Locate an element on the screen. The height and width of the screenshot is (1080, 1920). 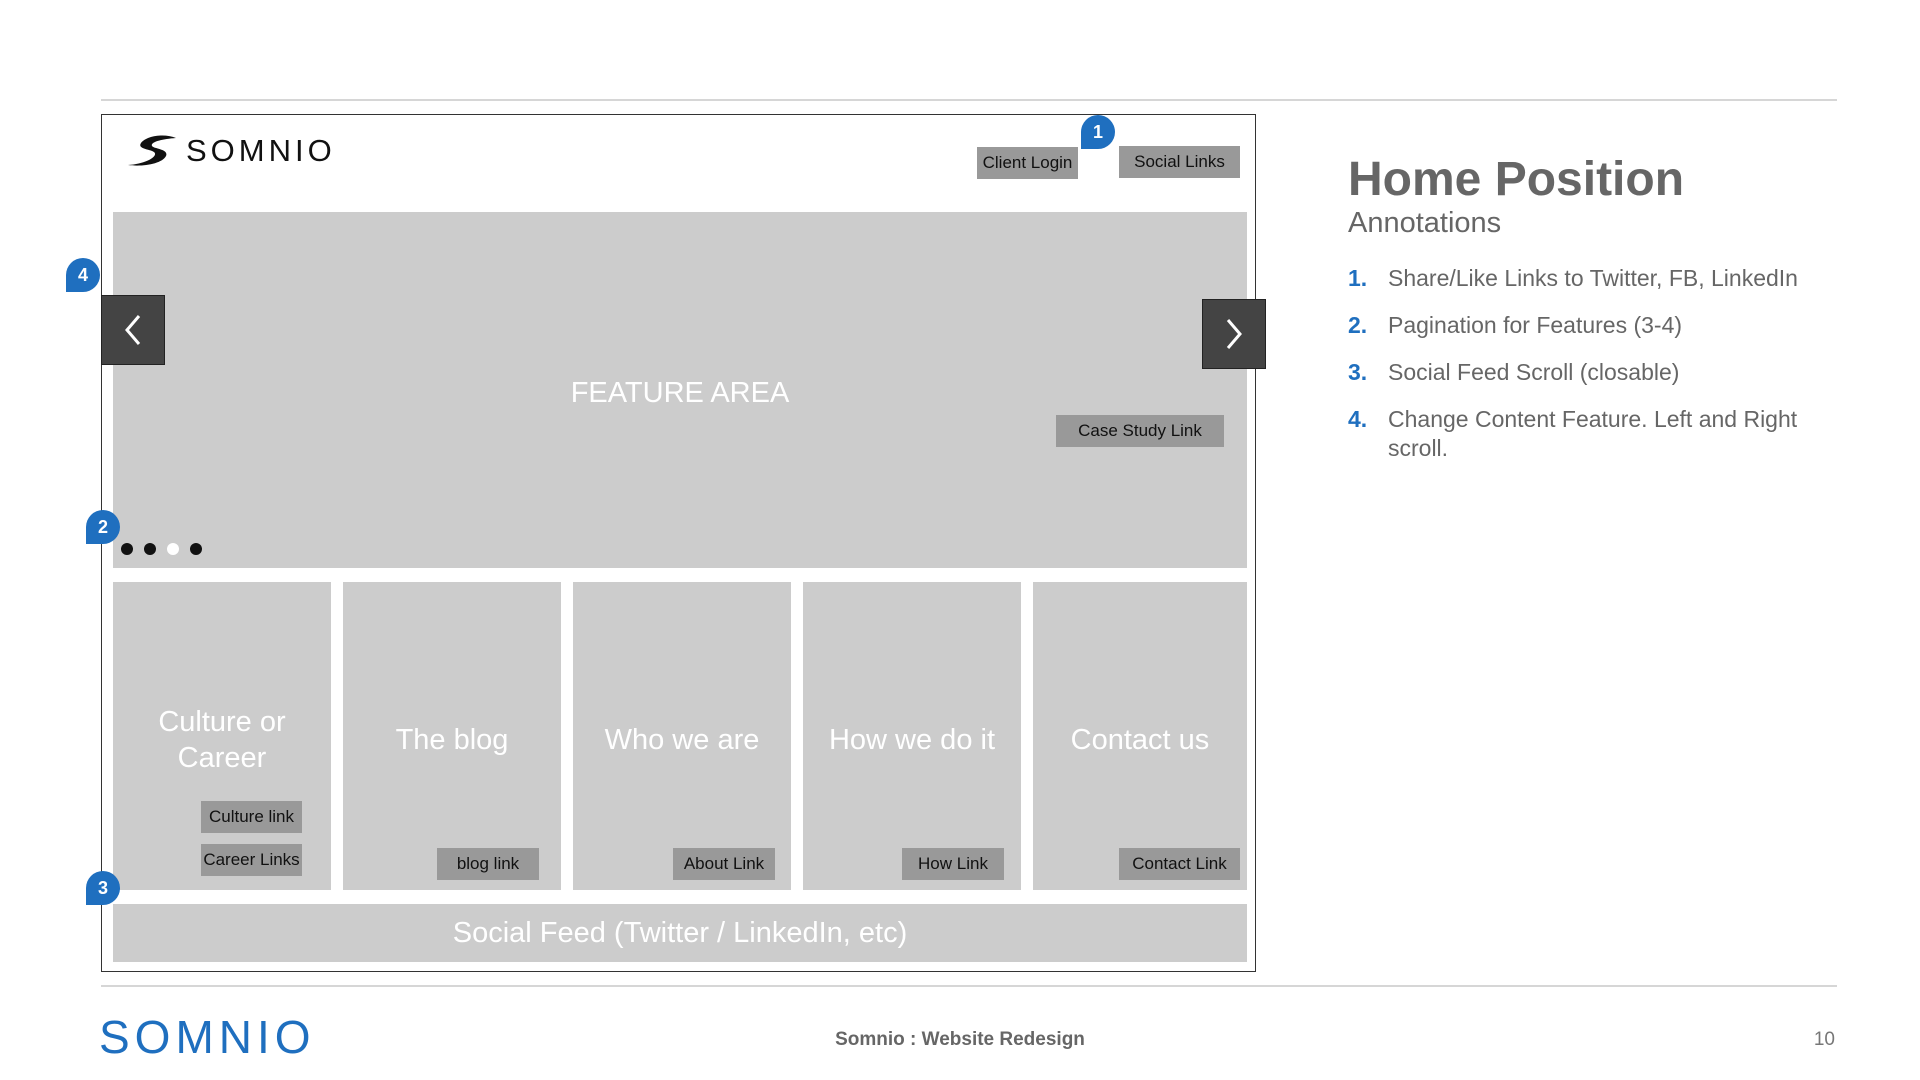
annotation-text: Social Feed Scroll (closable) is located at coordinates (1534, 372).